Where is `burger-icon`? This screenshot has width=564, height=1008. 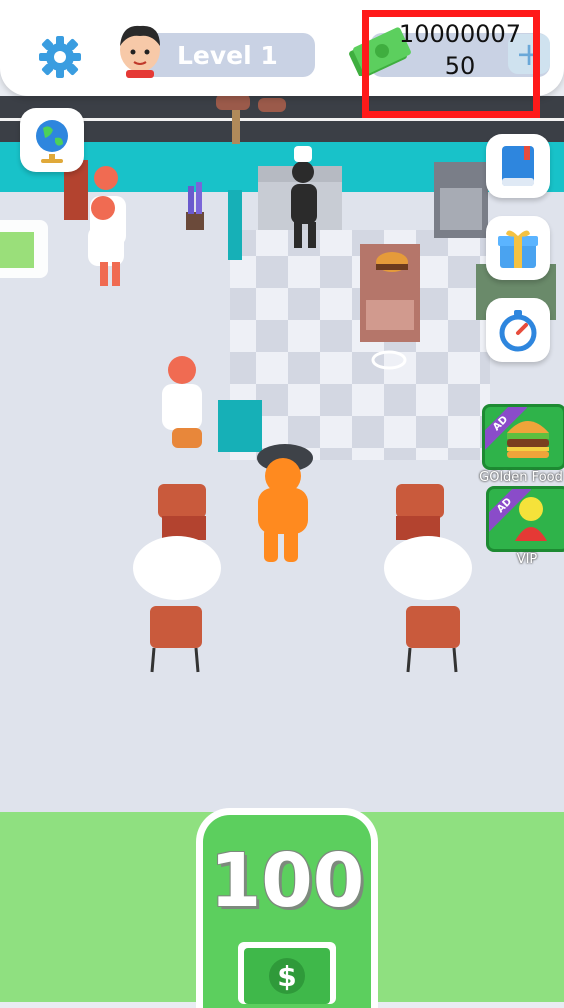 burger-icon is located at coordinates (528, 439).